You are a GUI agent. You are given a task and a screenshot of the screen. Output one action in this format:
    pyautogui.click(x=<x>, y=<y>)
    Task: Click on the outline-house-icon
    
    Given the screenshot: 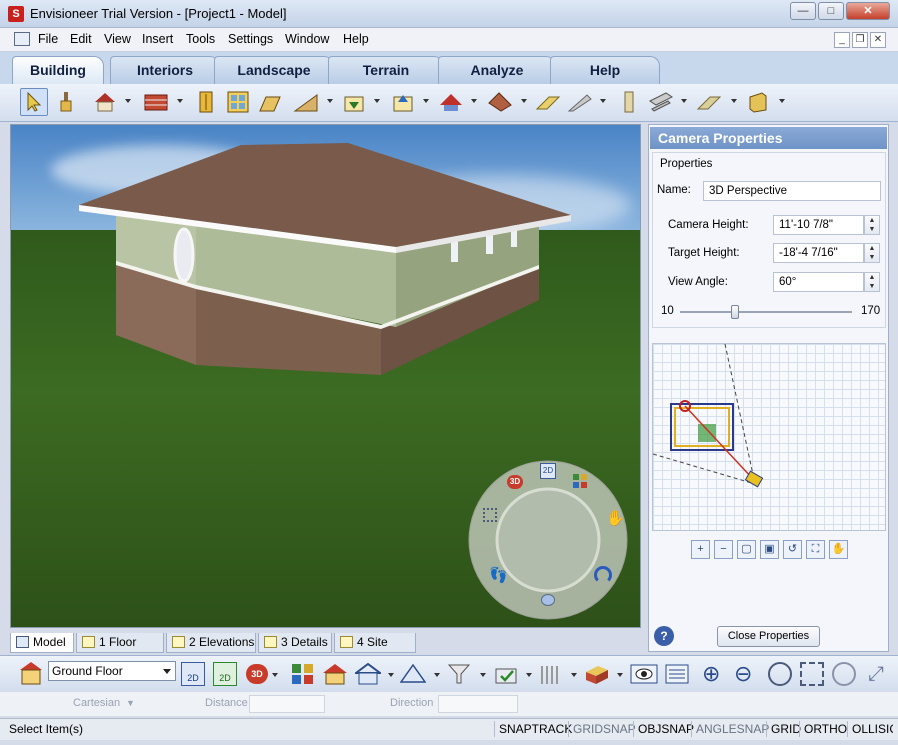 What is the action you would take?
    pyautogui.click(x=368, y=674)
    